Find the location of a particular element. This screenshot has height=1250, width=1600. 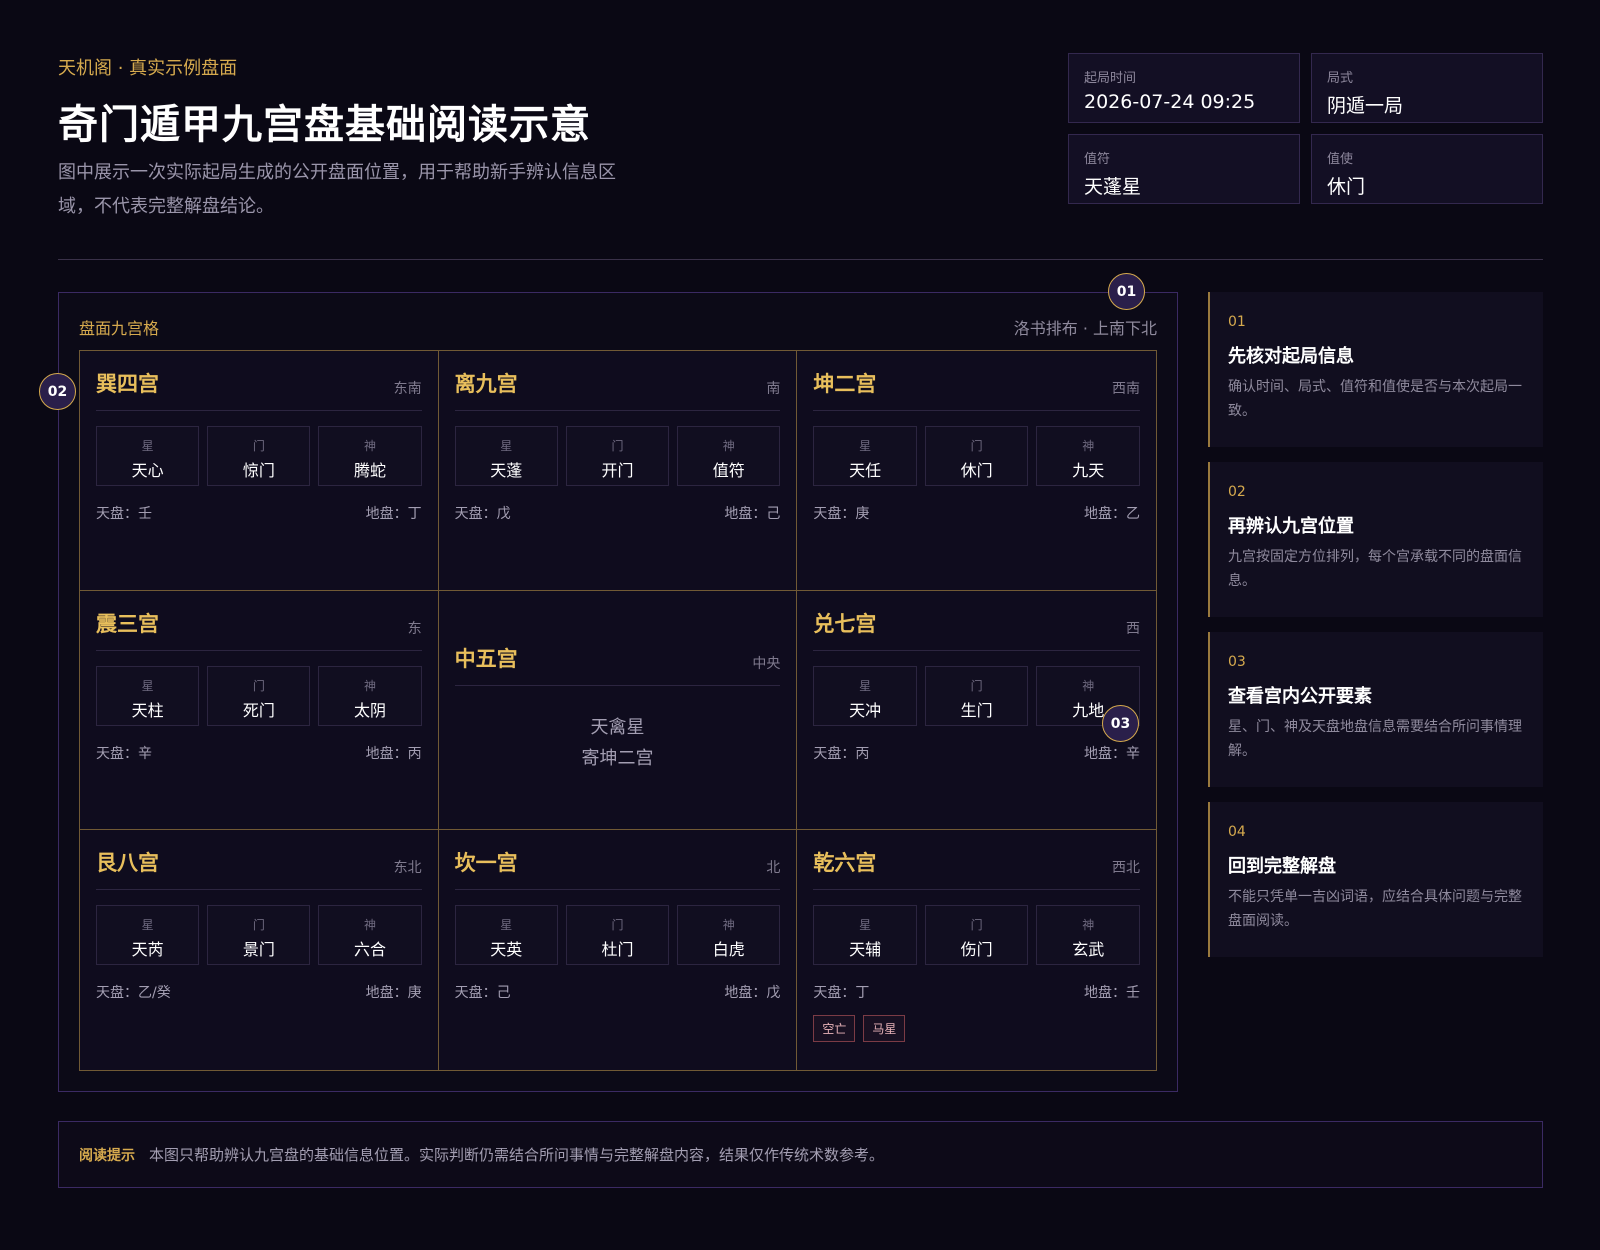

palace-tags: 空亡 马星 is located at coordinates (976, 1029).